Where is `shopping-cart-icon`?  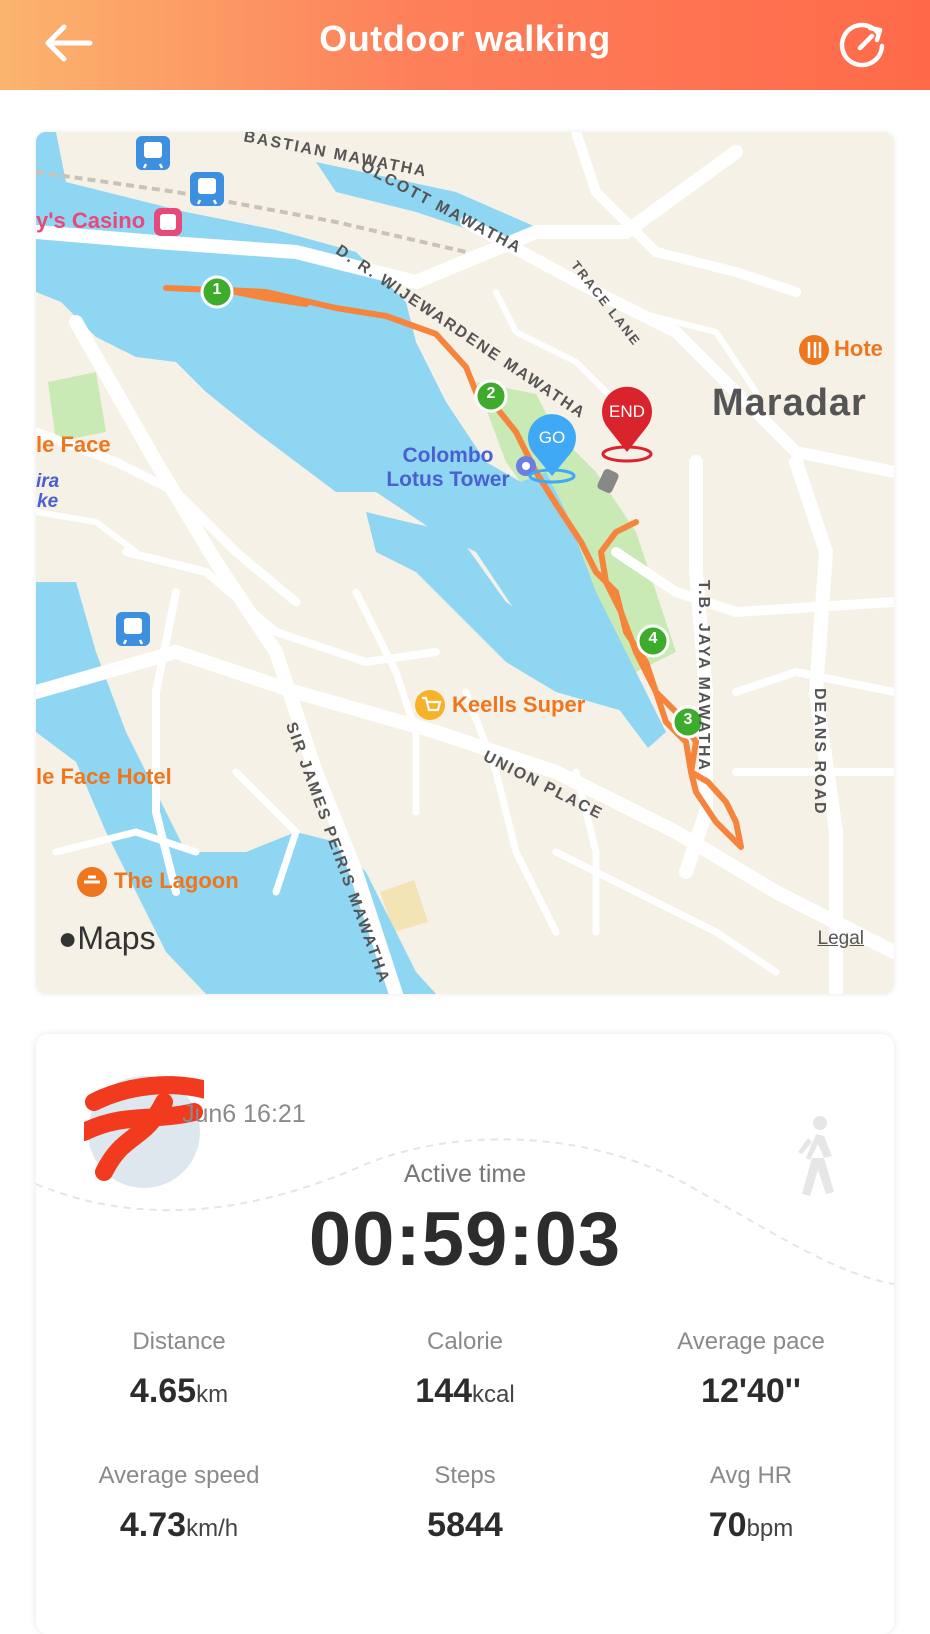 shopping-cart-icon is located at coordinates (430, 705).